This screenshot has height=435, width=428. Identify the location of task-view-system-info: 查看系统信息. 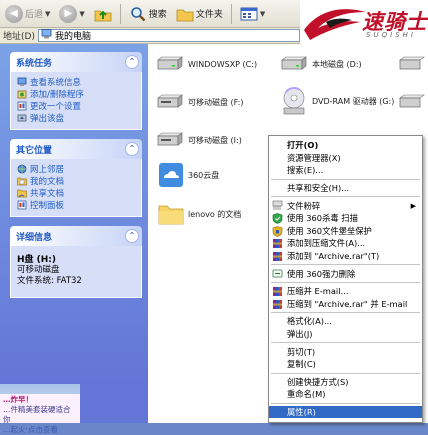
(76, 82).